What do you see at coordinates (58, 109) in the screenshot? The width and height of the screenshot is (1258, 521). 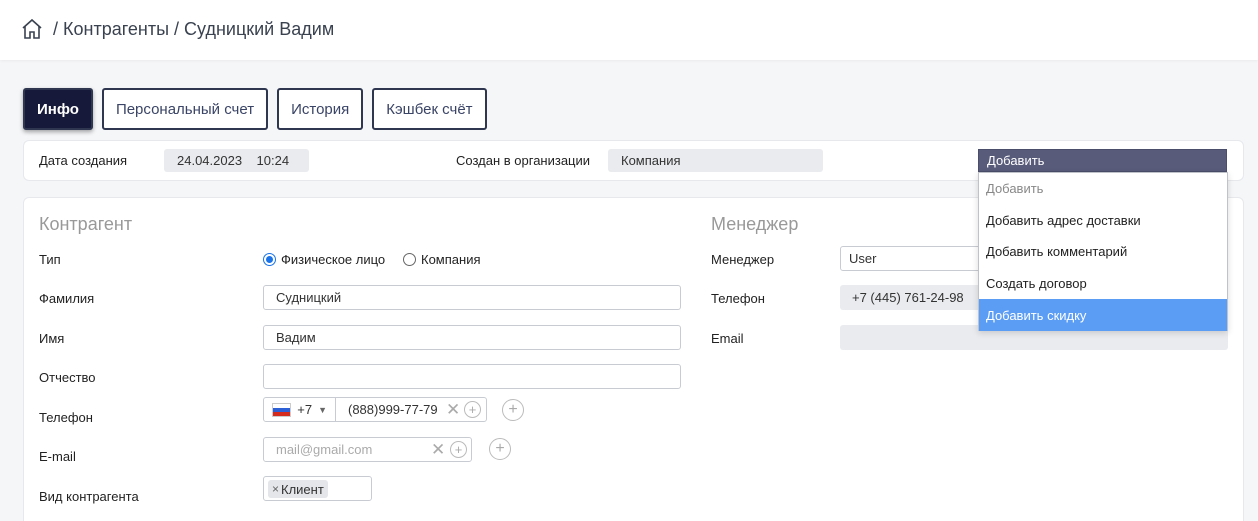 I see `tab-info: Инфо` at bounding box center [58, 109].